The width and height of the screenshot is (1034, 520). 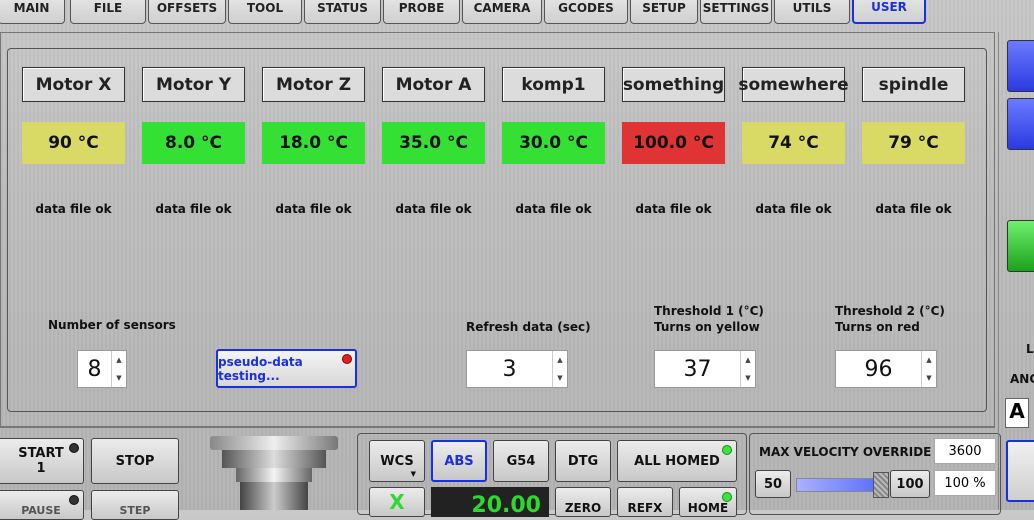 I want to click on velocity-50-button: 50, so click(x=773, y=484).